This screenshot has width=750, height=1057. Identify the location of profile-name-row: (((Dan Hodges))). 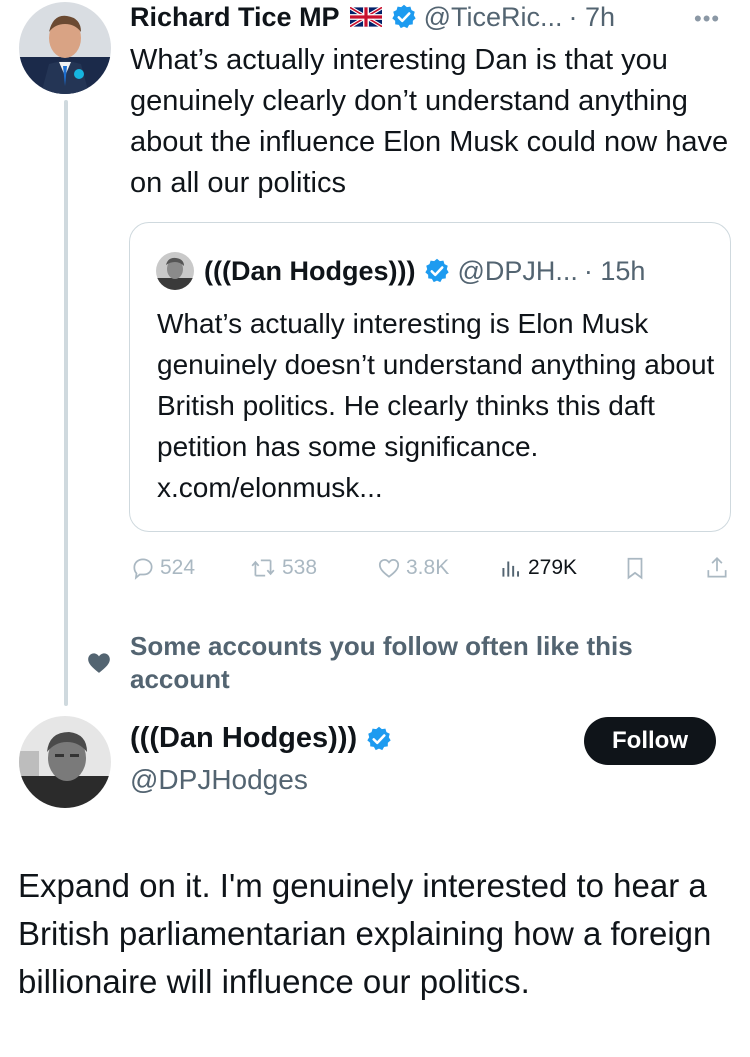
(261, 738).